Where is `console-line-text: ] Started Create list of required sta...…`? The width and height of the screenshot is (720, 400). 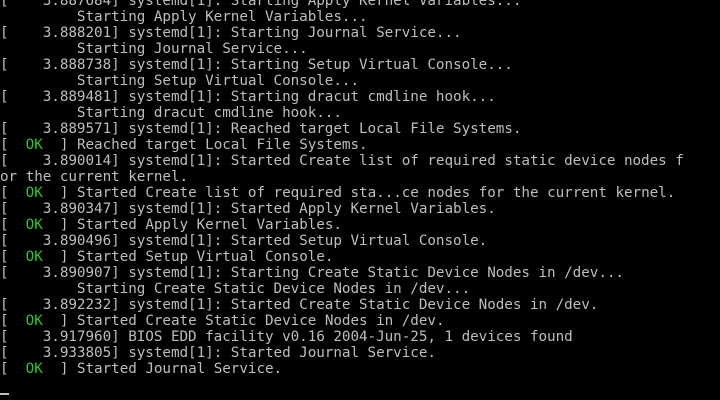
console-line-text: ] Started Create list of required sta...… is located at coordinates (359, 193).